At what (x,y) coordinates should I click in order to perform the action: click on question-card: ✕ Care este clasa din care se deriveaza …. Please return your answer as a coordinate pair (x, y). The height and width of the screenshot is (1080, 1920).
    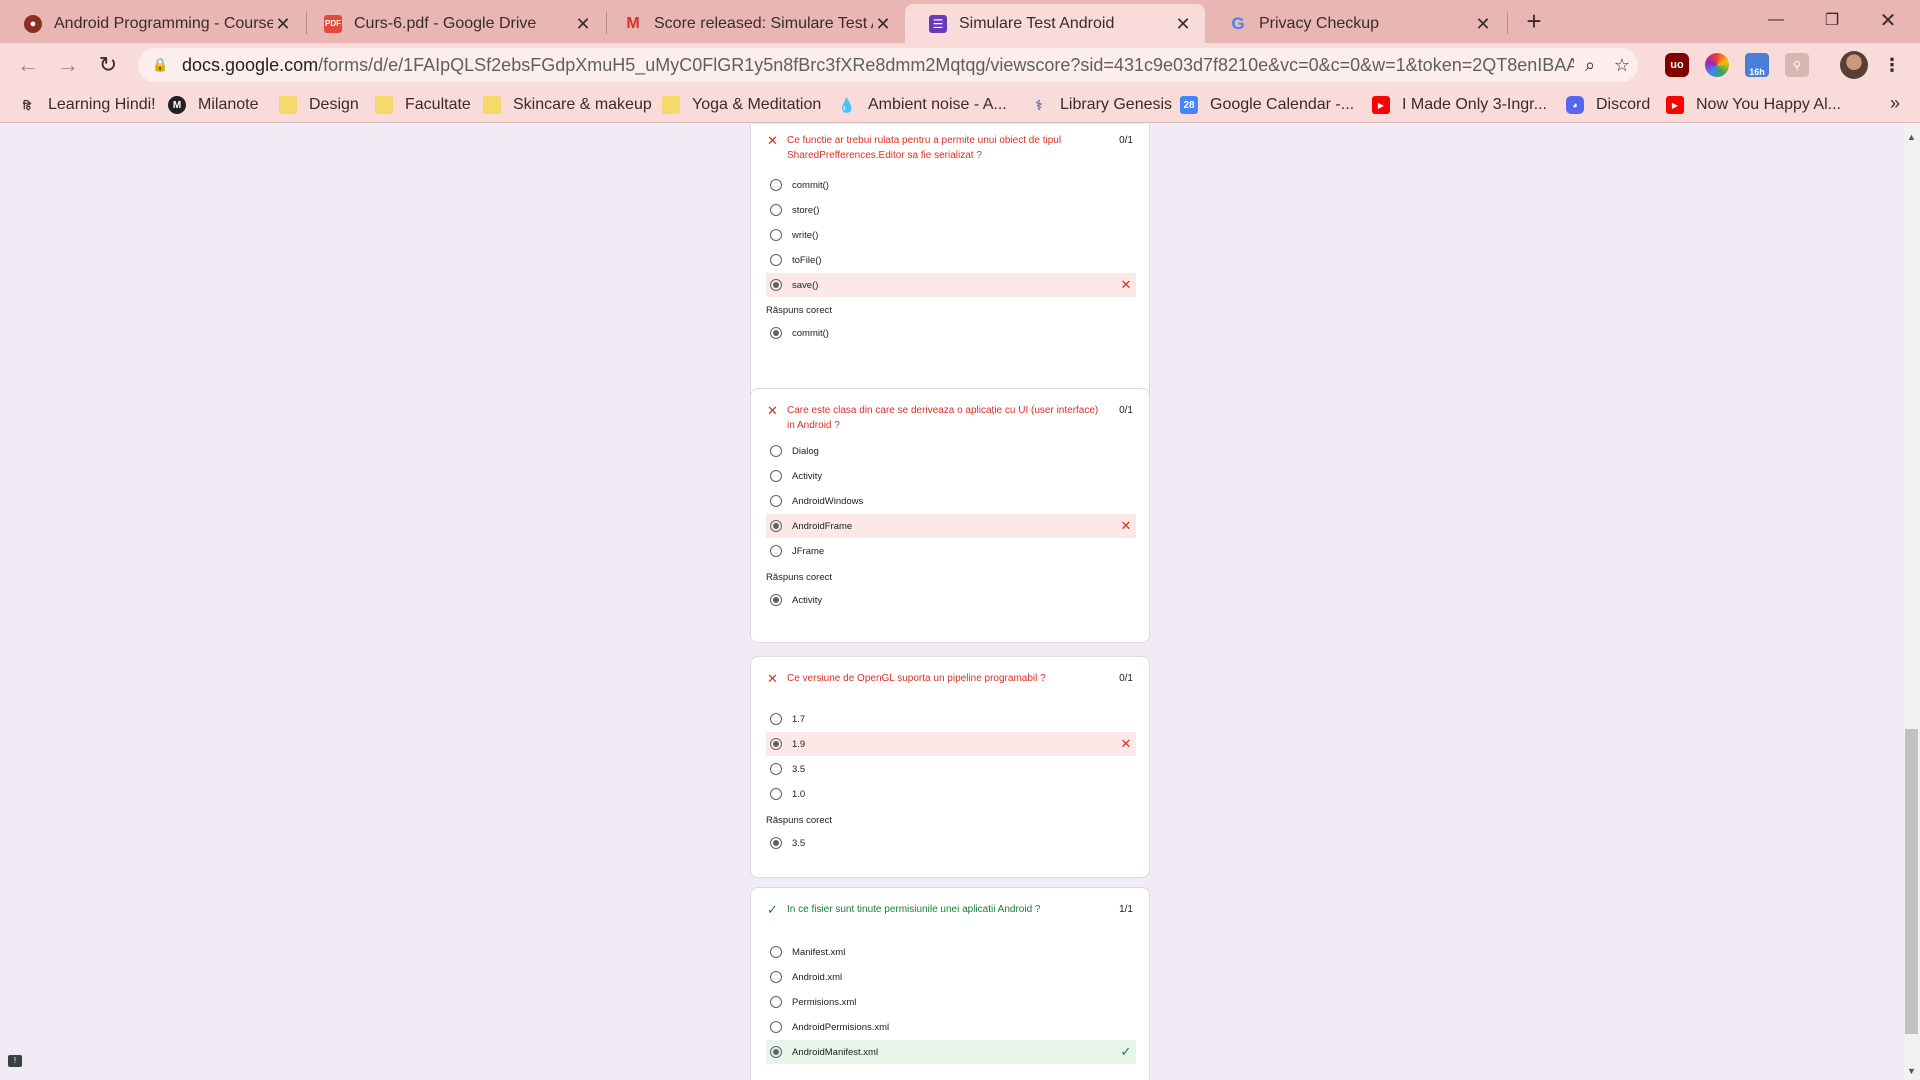
    Looking at the image, I should click on (950, 515).